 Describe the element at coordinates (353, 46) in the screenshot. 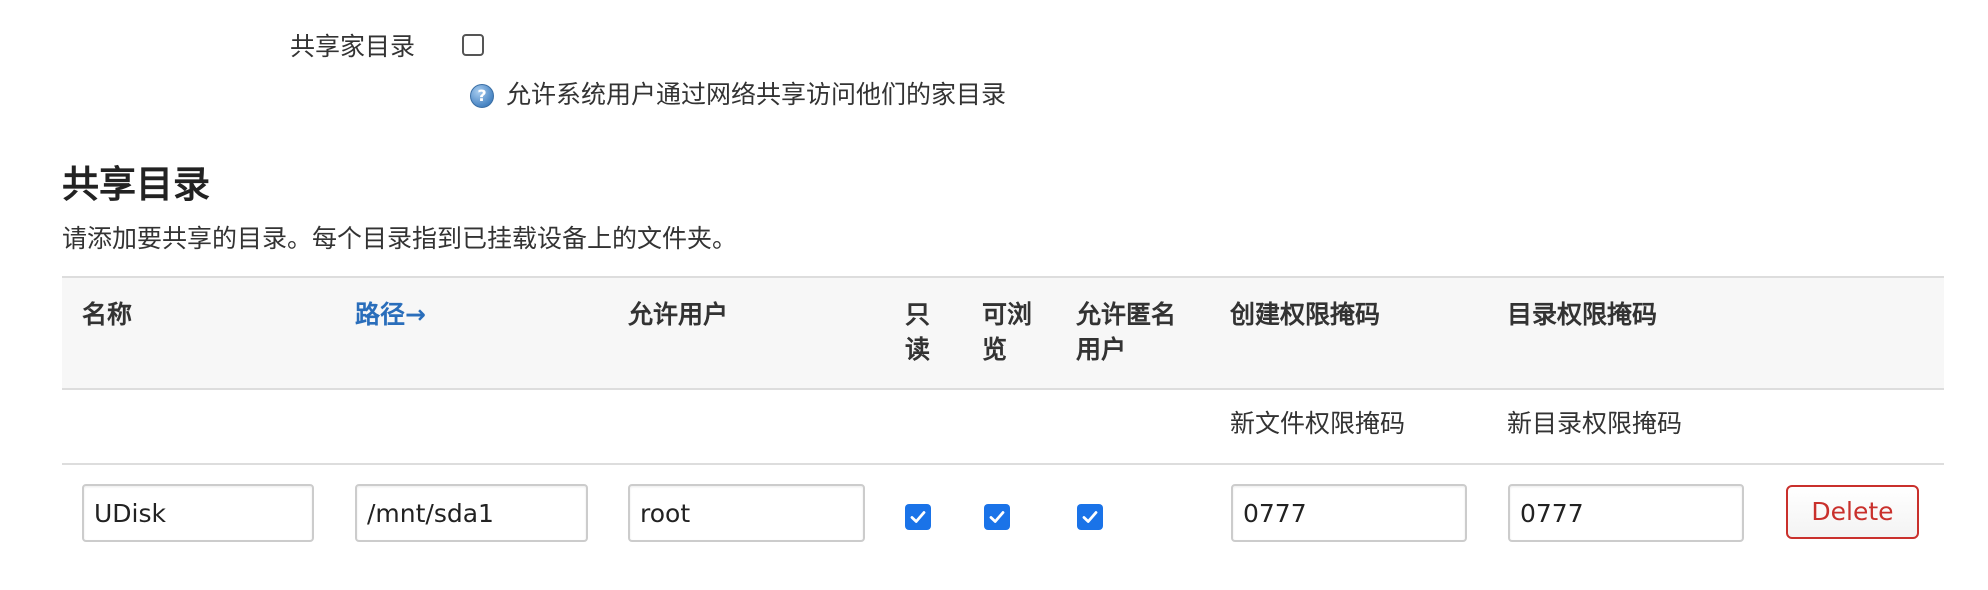

I see `home-share-label: 共享家目录` at that location.